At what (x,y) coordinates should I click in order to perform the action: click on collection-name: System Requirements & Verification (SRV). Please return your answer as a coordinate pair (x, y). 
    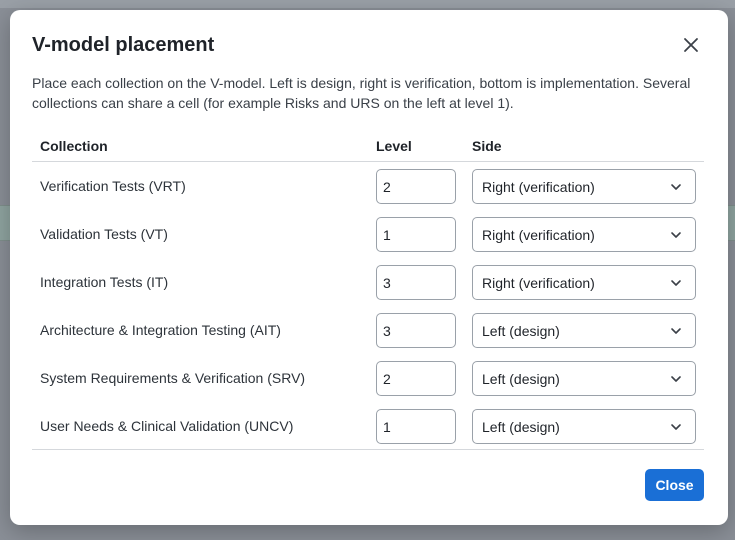
    Looking at the image, I should click on (173, 378).